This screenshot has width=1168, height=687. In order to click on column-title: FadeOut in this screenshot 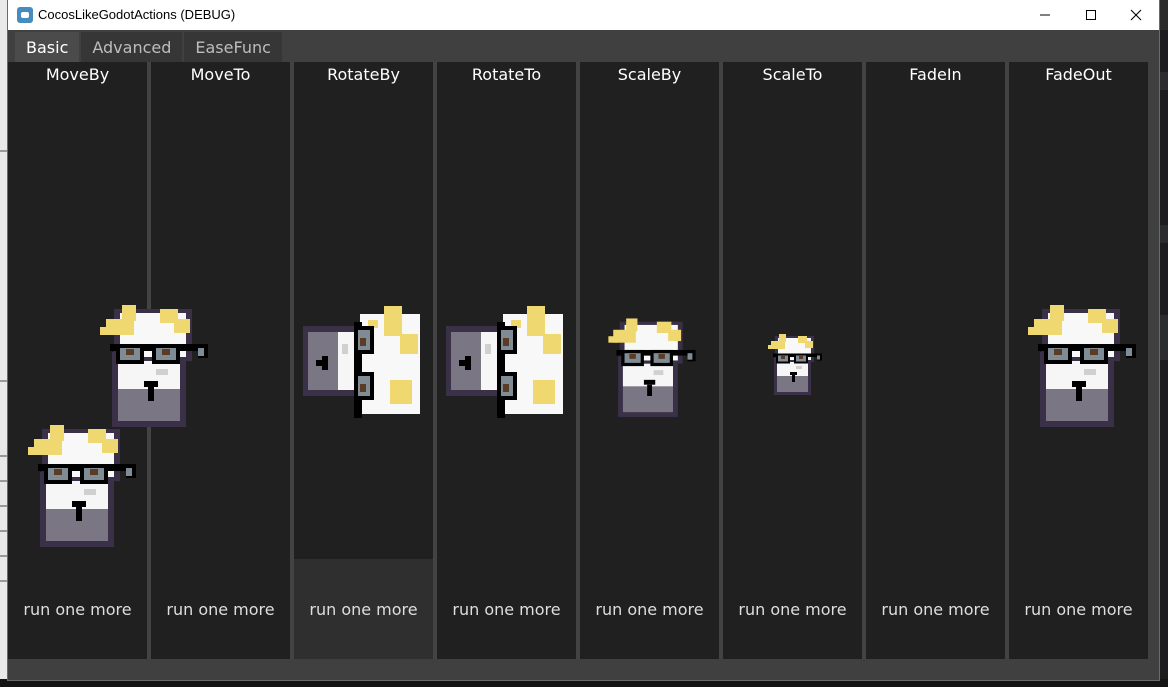, I will do `click(1078, 74)`.